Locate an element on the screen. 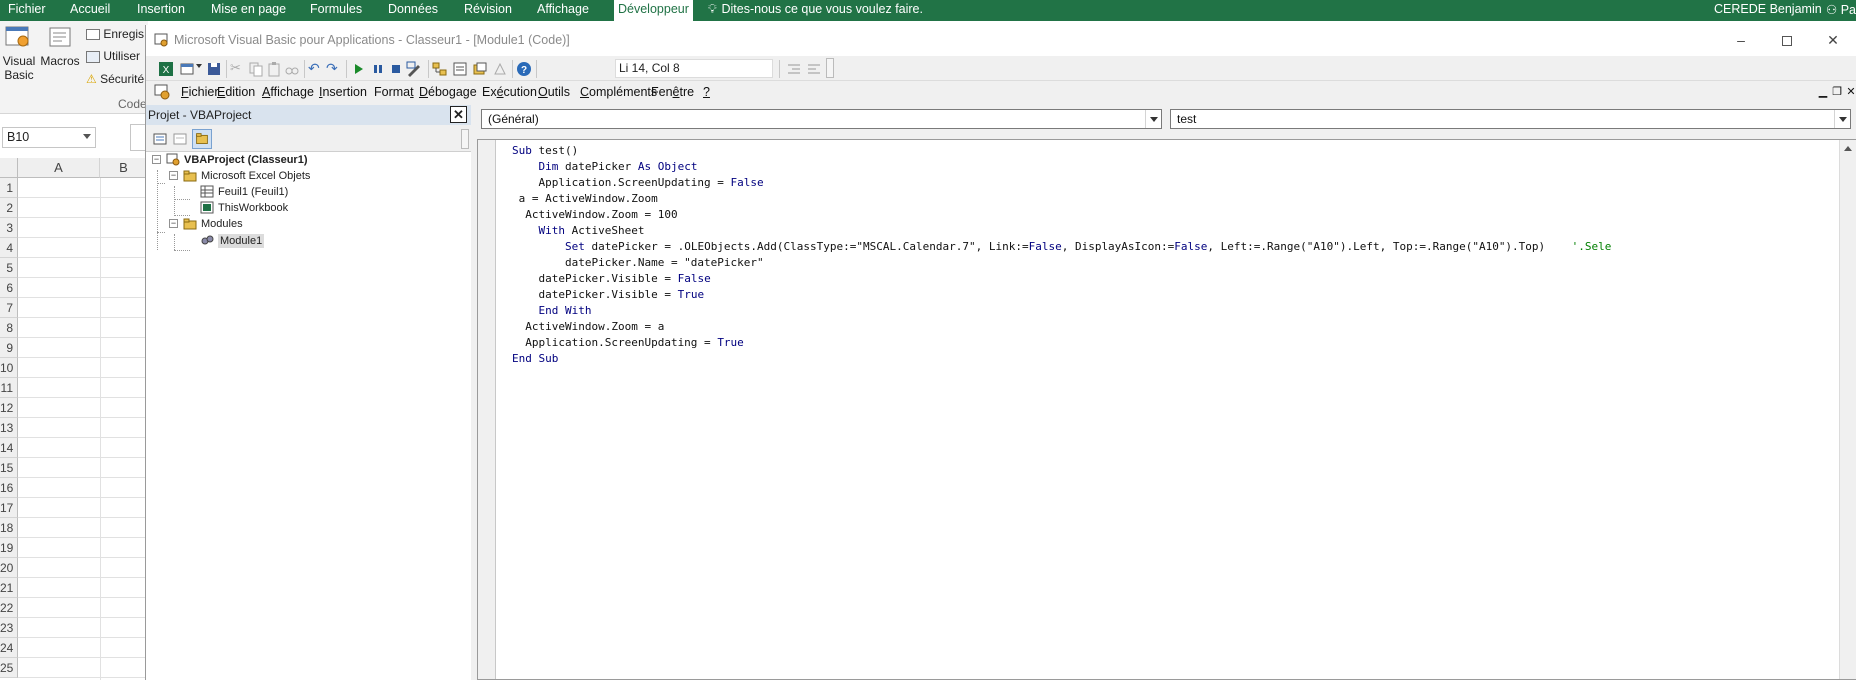 This screenshot has width=1856, height=680. redo-icon: ↷ is located at coordinates (332, 68).